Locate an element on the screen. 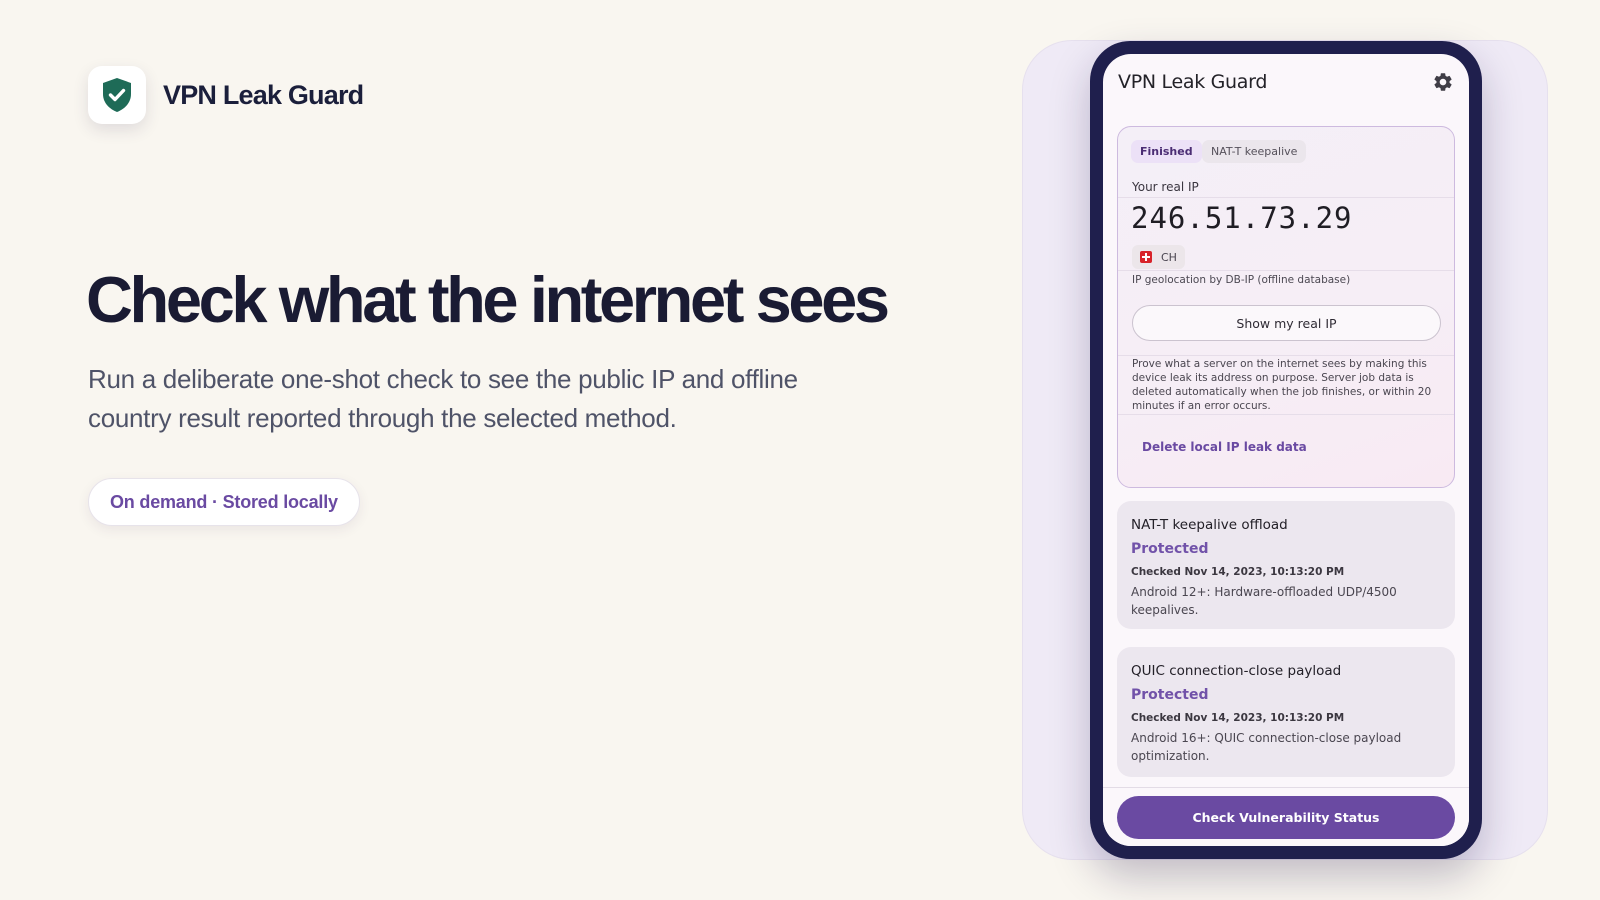  country-chip: CH is located at coordinates (1158, 257).